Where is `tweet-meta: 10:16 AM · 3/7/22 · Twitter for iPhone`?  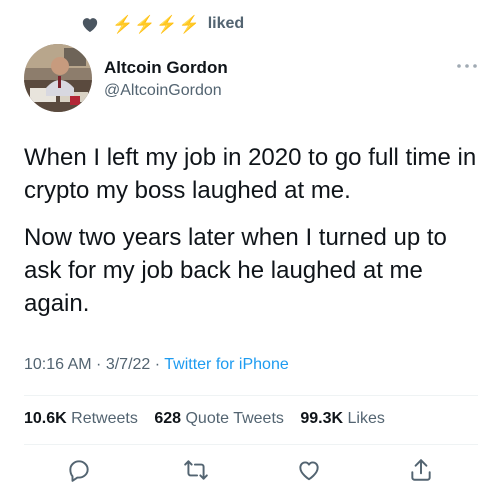 tweet-meta: 10:16 AM · 3/7/22 · Twitter for iPhone is located at coordinates (156, 365).